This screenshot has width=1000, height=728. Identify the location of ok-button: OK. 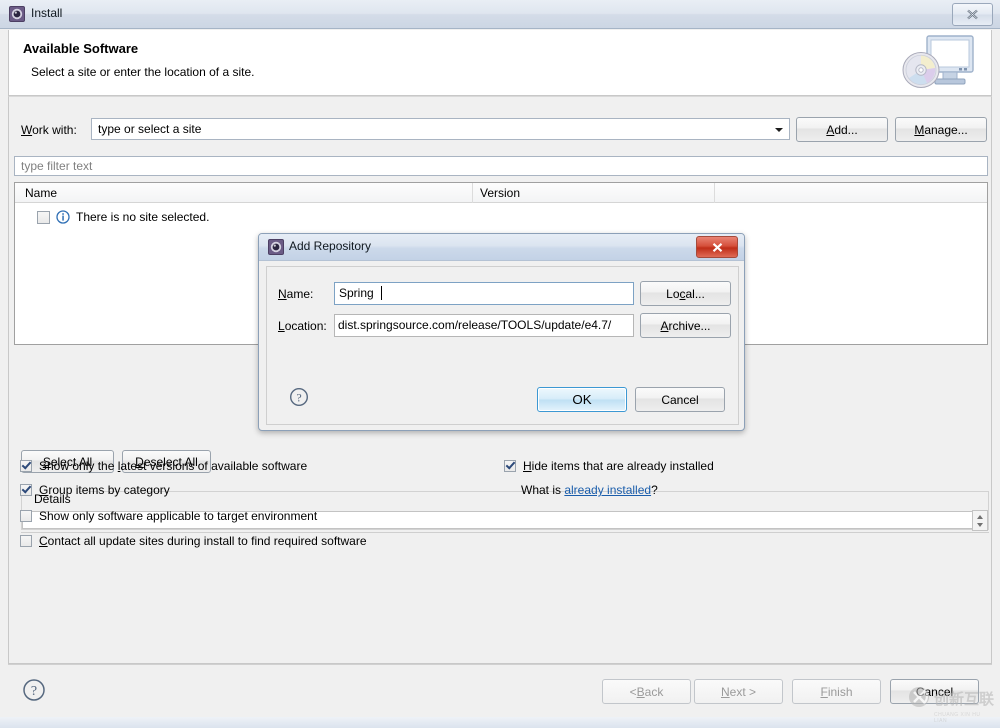
(582, 399).